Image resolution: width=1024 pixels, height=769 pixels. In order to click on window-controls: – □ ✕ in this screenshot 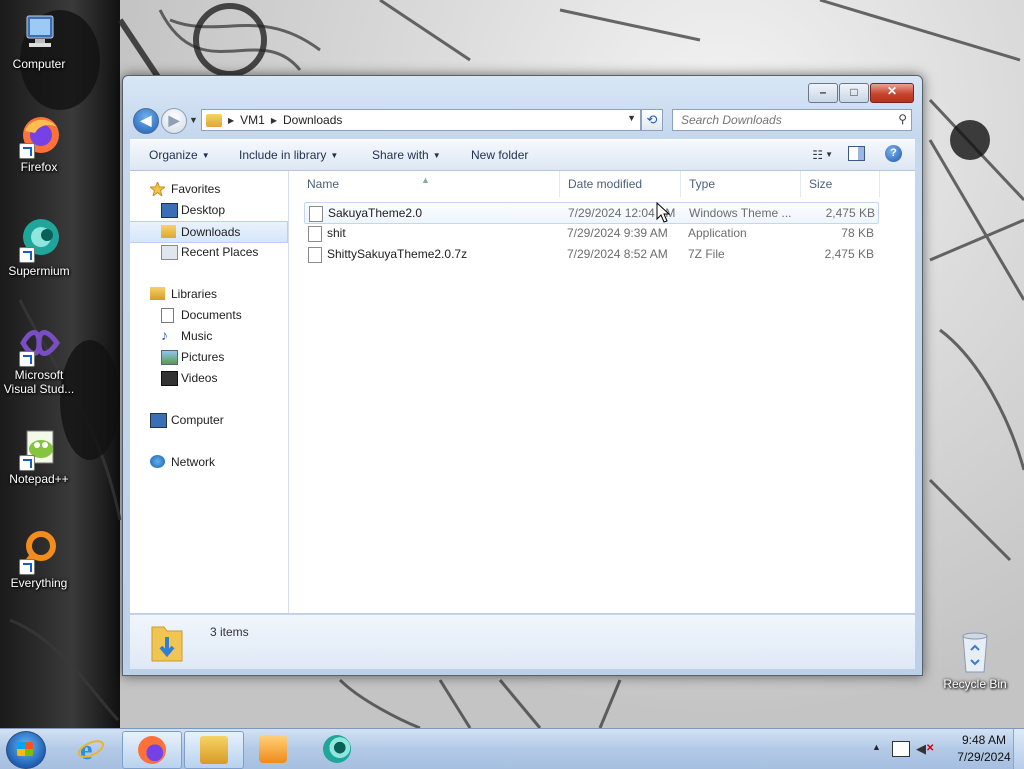, I will do `click(861, 93)`.